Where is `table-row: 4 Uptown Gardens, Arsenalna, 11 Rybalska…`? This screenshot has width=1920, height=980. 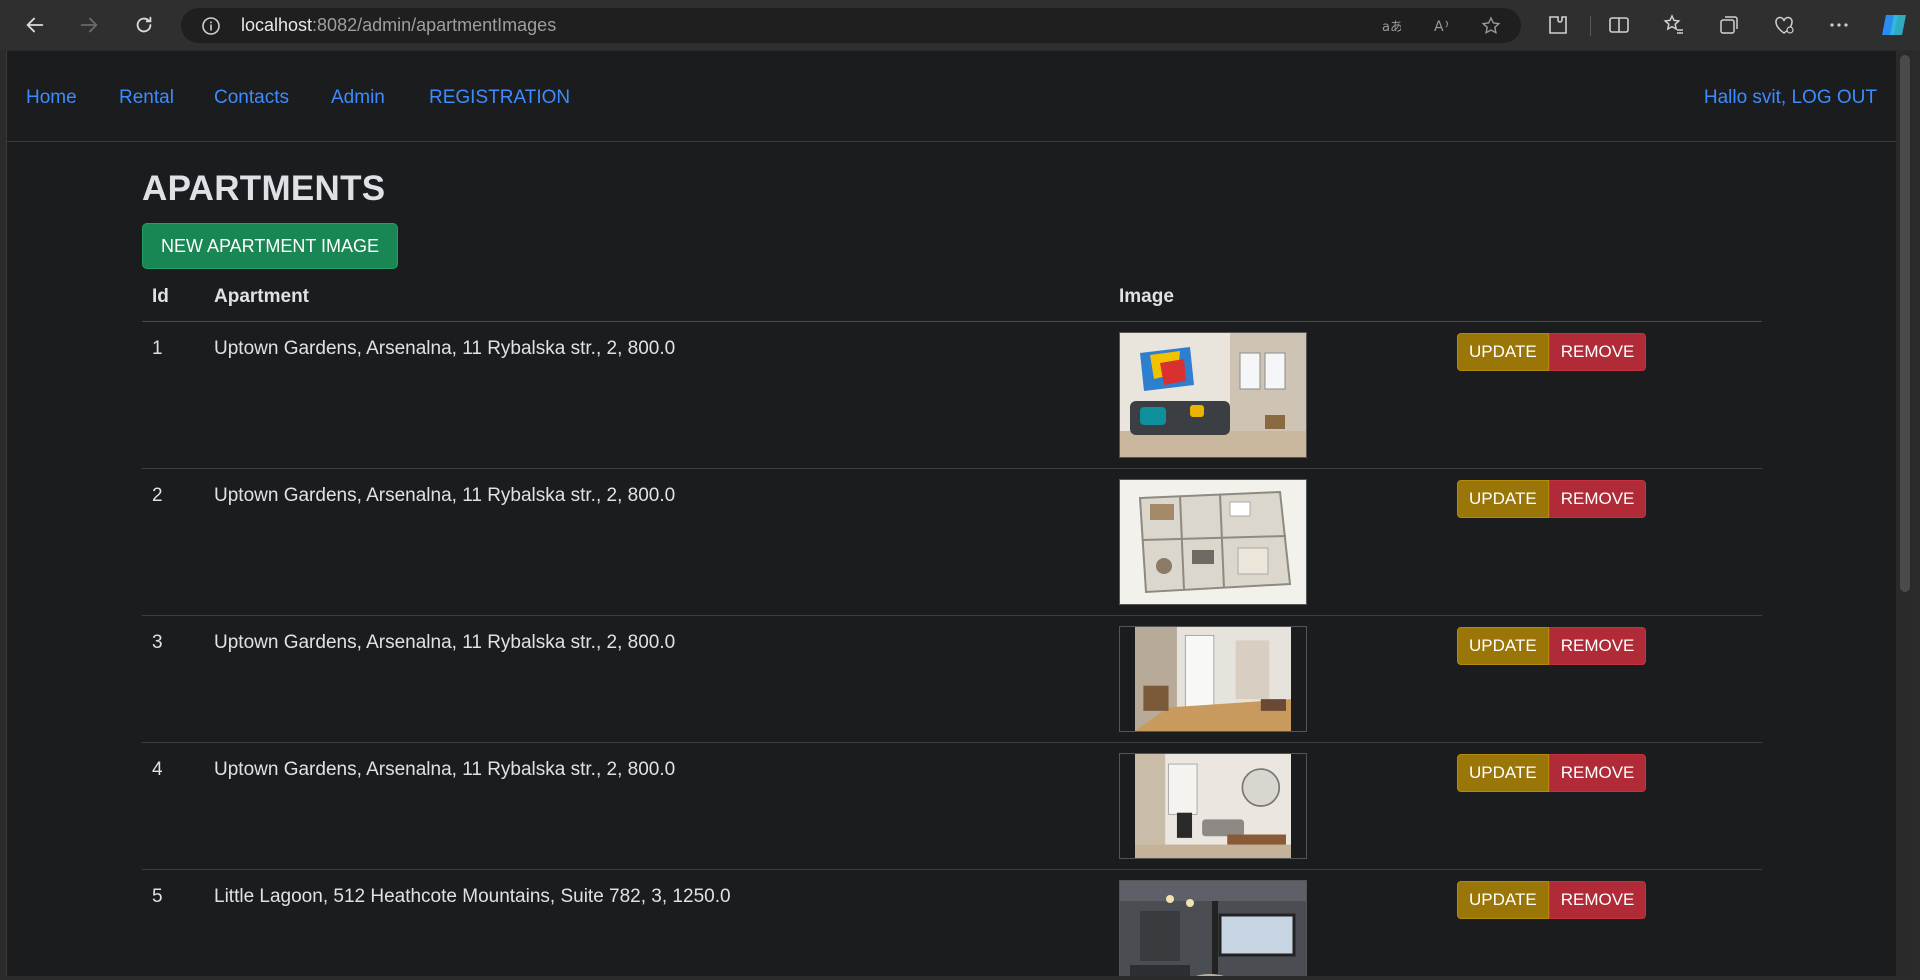 table-row: 4 Uptown Gardens, Arsenalna, 11 Rybalska… is located at coordinates (952, 806).